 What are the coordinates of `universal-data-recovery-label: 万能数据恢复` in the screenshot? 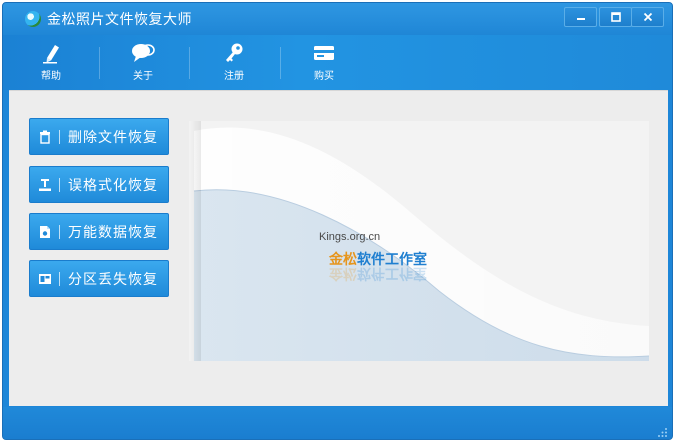 It's located at (113, 232).